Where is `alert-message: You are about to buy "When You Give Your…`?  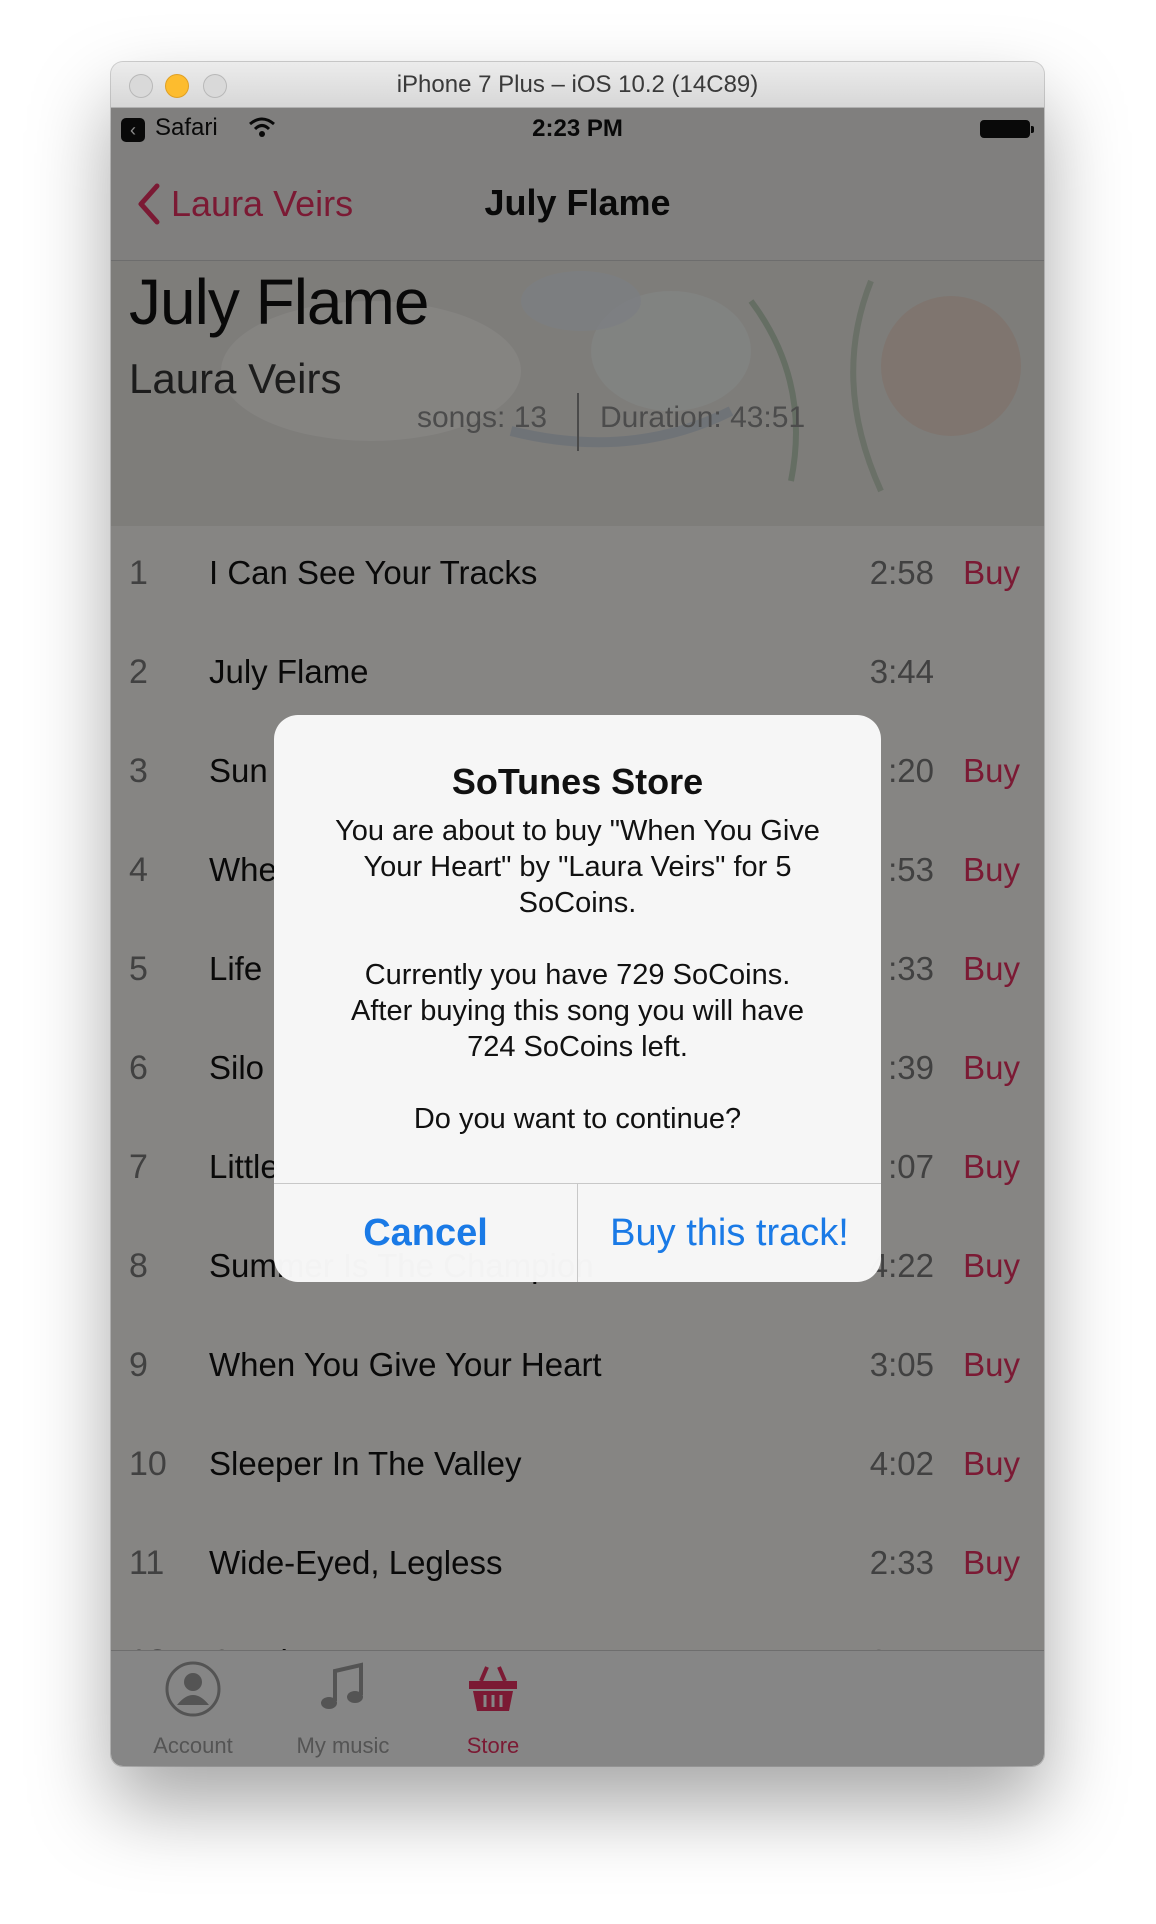
alert-message: You are about to buy "When You Give Your… is located at coordinates (577, 975).